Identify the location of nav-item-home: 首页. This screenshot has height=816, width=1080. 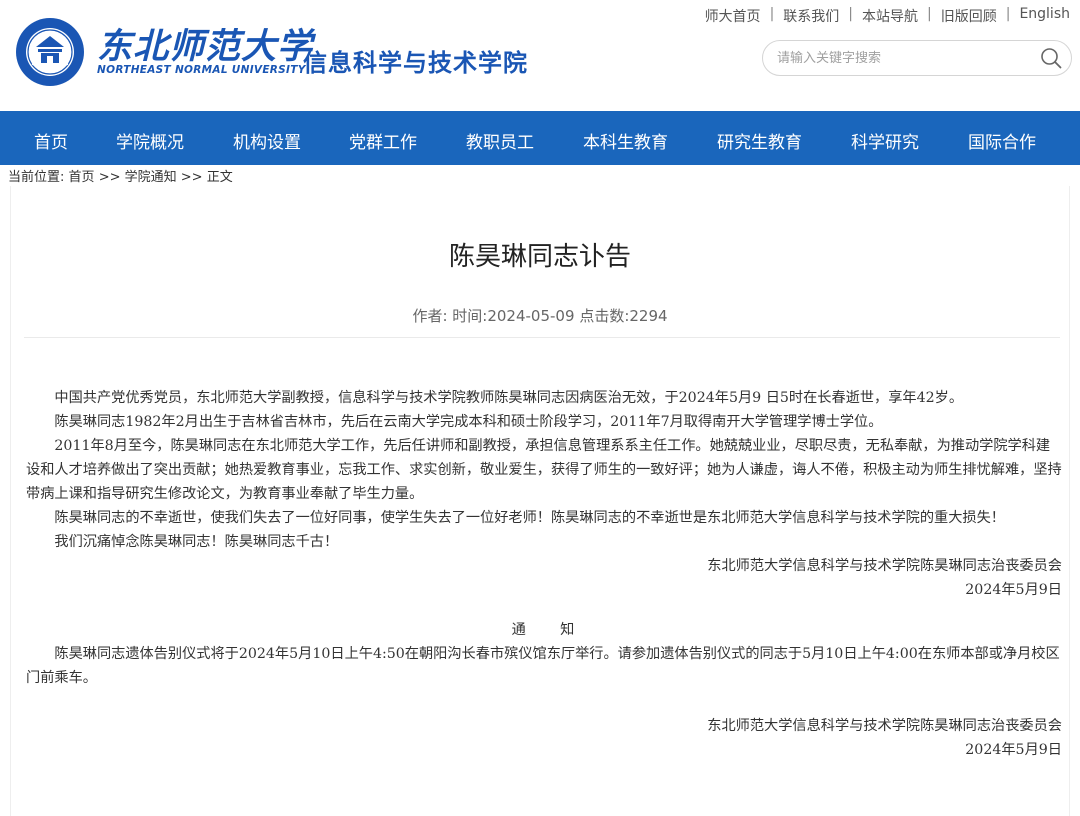
(51, 140).